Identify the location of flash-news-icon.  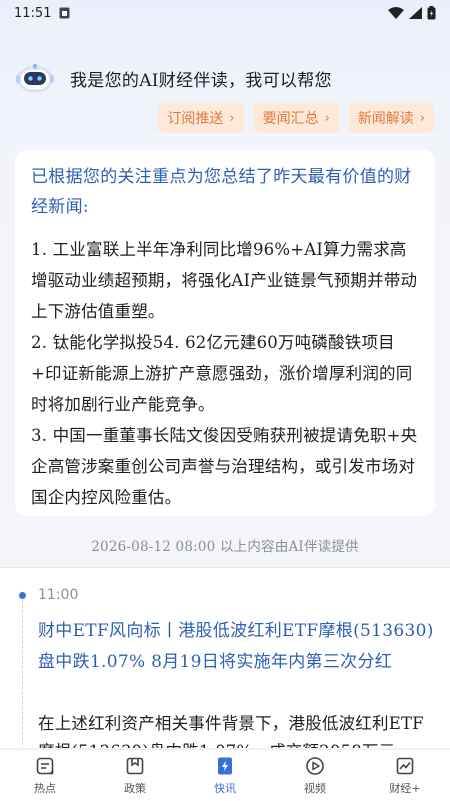
(225, 766).